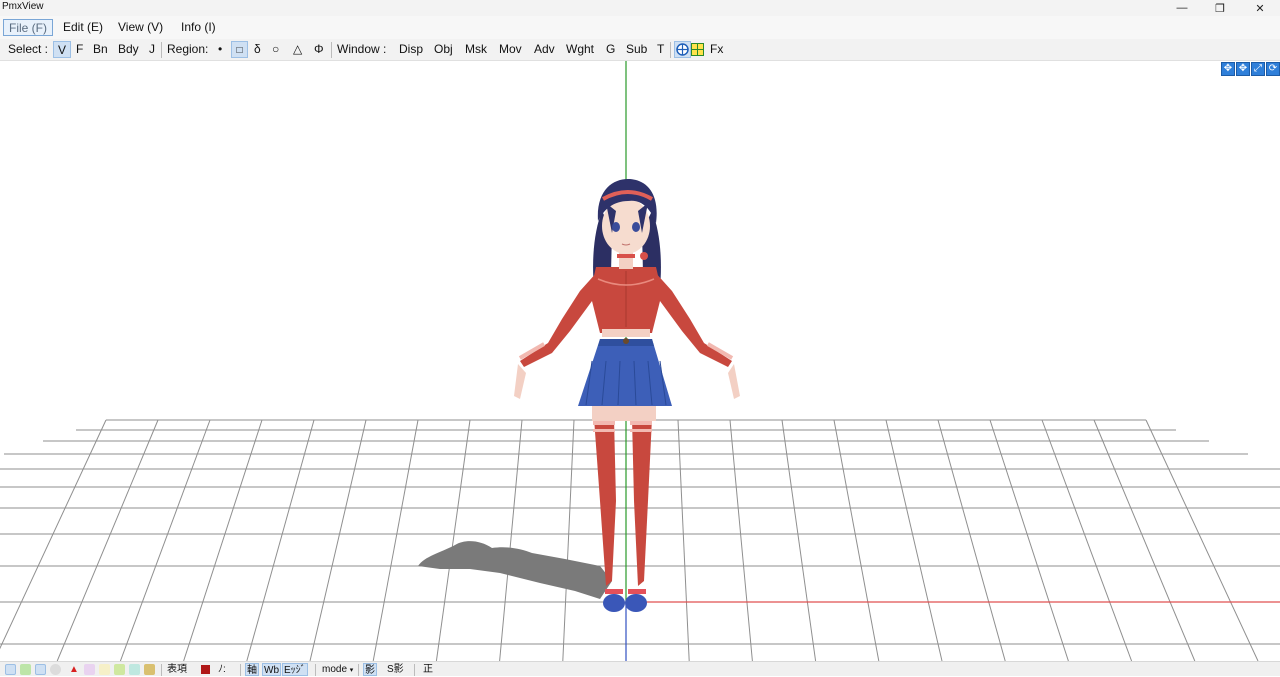  I want to click on window-disp-button: Disp, so click(411, 49).